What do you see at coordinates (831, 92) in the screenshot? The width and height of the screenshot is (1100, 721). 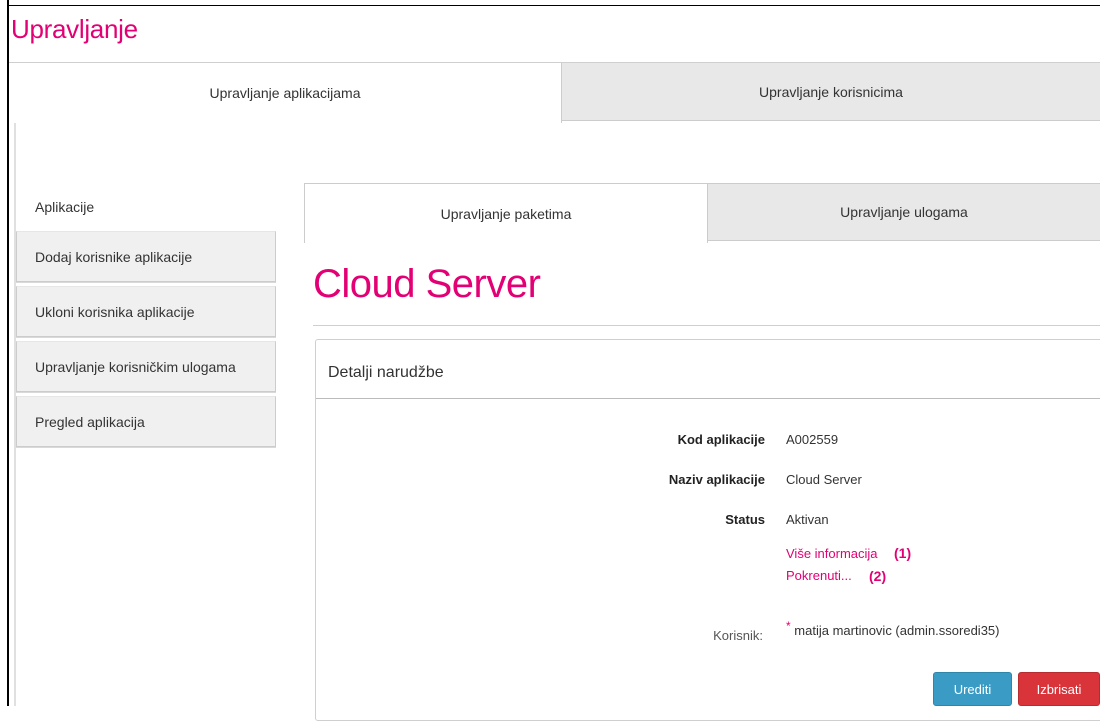 I see `tab-manage-users: Upravljanje korisnicima` at bounding box center [831, 92].